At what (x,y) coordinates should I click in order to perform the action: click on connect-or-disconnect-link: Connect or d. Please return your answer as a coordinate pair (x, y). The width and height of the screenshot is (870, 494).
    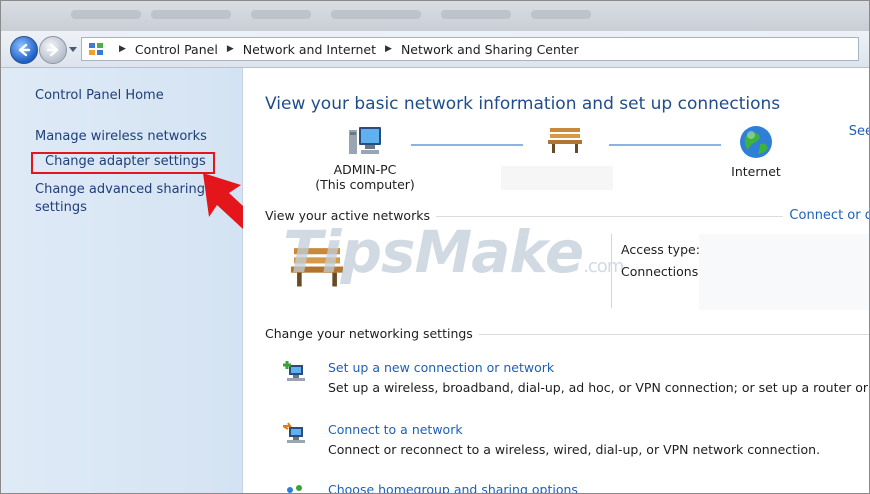
    Looking at the image, I should click on (826, 215).